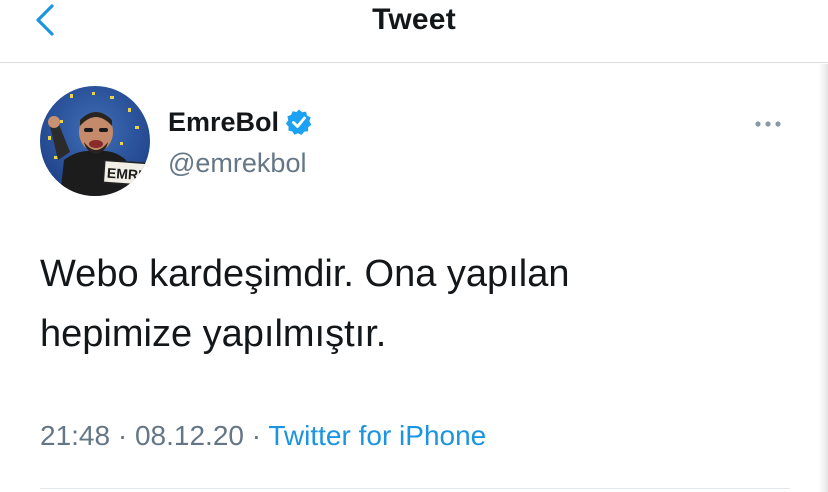 The width and height of the screenshot is (828, 492). What do you see at coordinates (237, 163) in the screenshot?
I see `user-handle: @emrekbol` at bounding box center [237, 163].